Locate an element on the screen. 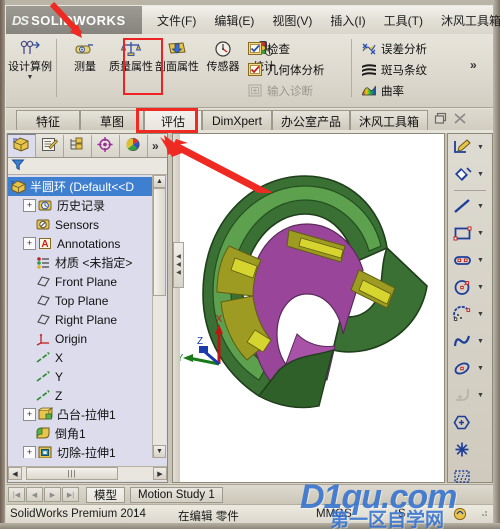  slot-dropdown-caret: ▼ is located at coordinates (480, 260).